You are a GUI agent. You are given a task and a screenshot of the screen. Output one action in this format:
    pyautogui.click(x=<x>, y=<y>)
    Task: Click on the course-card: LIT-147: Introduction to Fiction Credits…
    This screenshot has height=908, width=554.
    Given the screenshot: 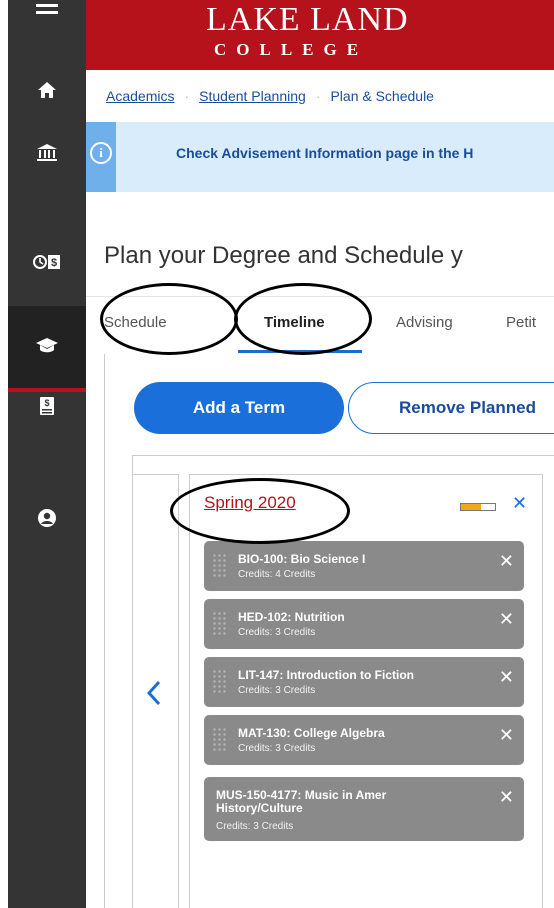 What is the action you would take?
    pyautogui.click(x=364, y=682)
    